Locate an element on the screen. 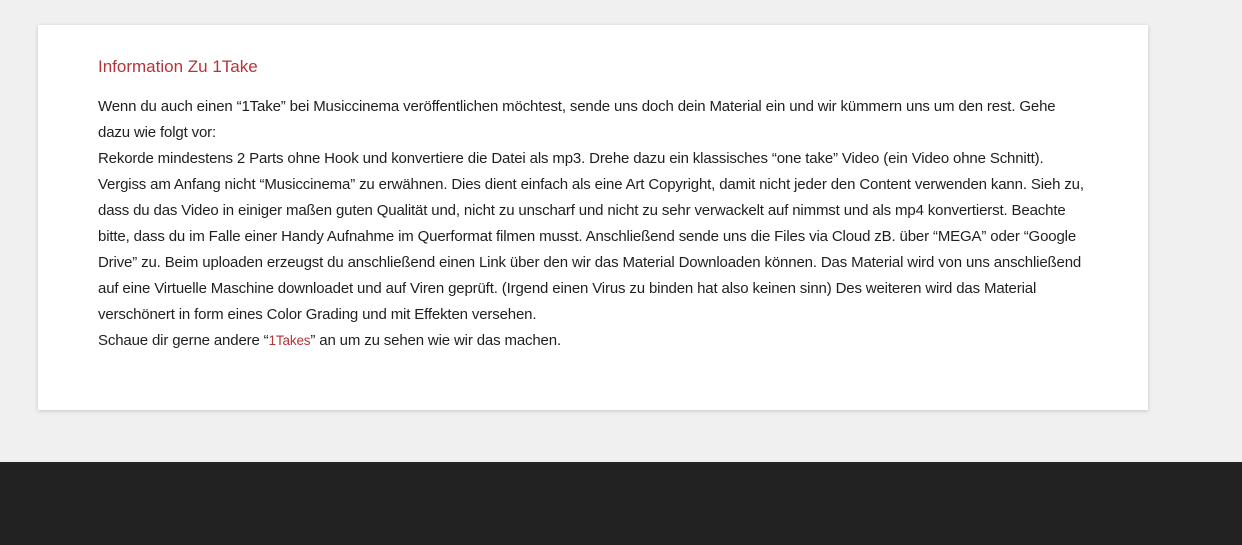 The height and width of the screenshot is (545, 1242). closing-text-before: Schaue dir gerne andere “ is located at coordinates (183, 340).